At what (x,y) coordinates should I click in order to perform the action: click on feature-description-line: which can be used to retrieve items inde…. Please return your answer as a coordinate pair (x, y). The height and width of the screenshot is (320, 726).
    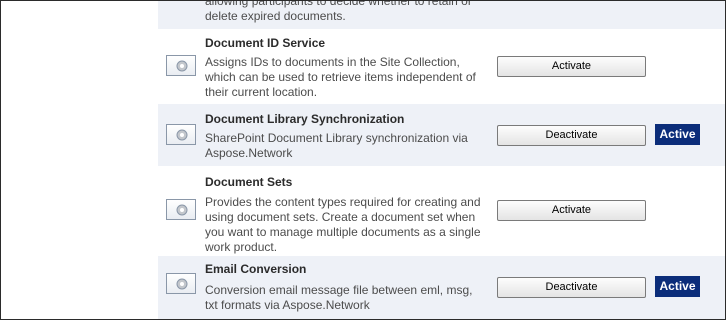
    Looking at the image, I should click on (340, 77).